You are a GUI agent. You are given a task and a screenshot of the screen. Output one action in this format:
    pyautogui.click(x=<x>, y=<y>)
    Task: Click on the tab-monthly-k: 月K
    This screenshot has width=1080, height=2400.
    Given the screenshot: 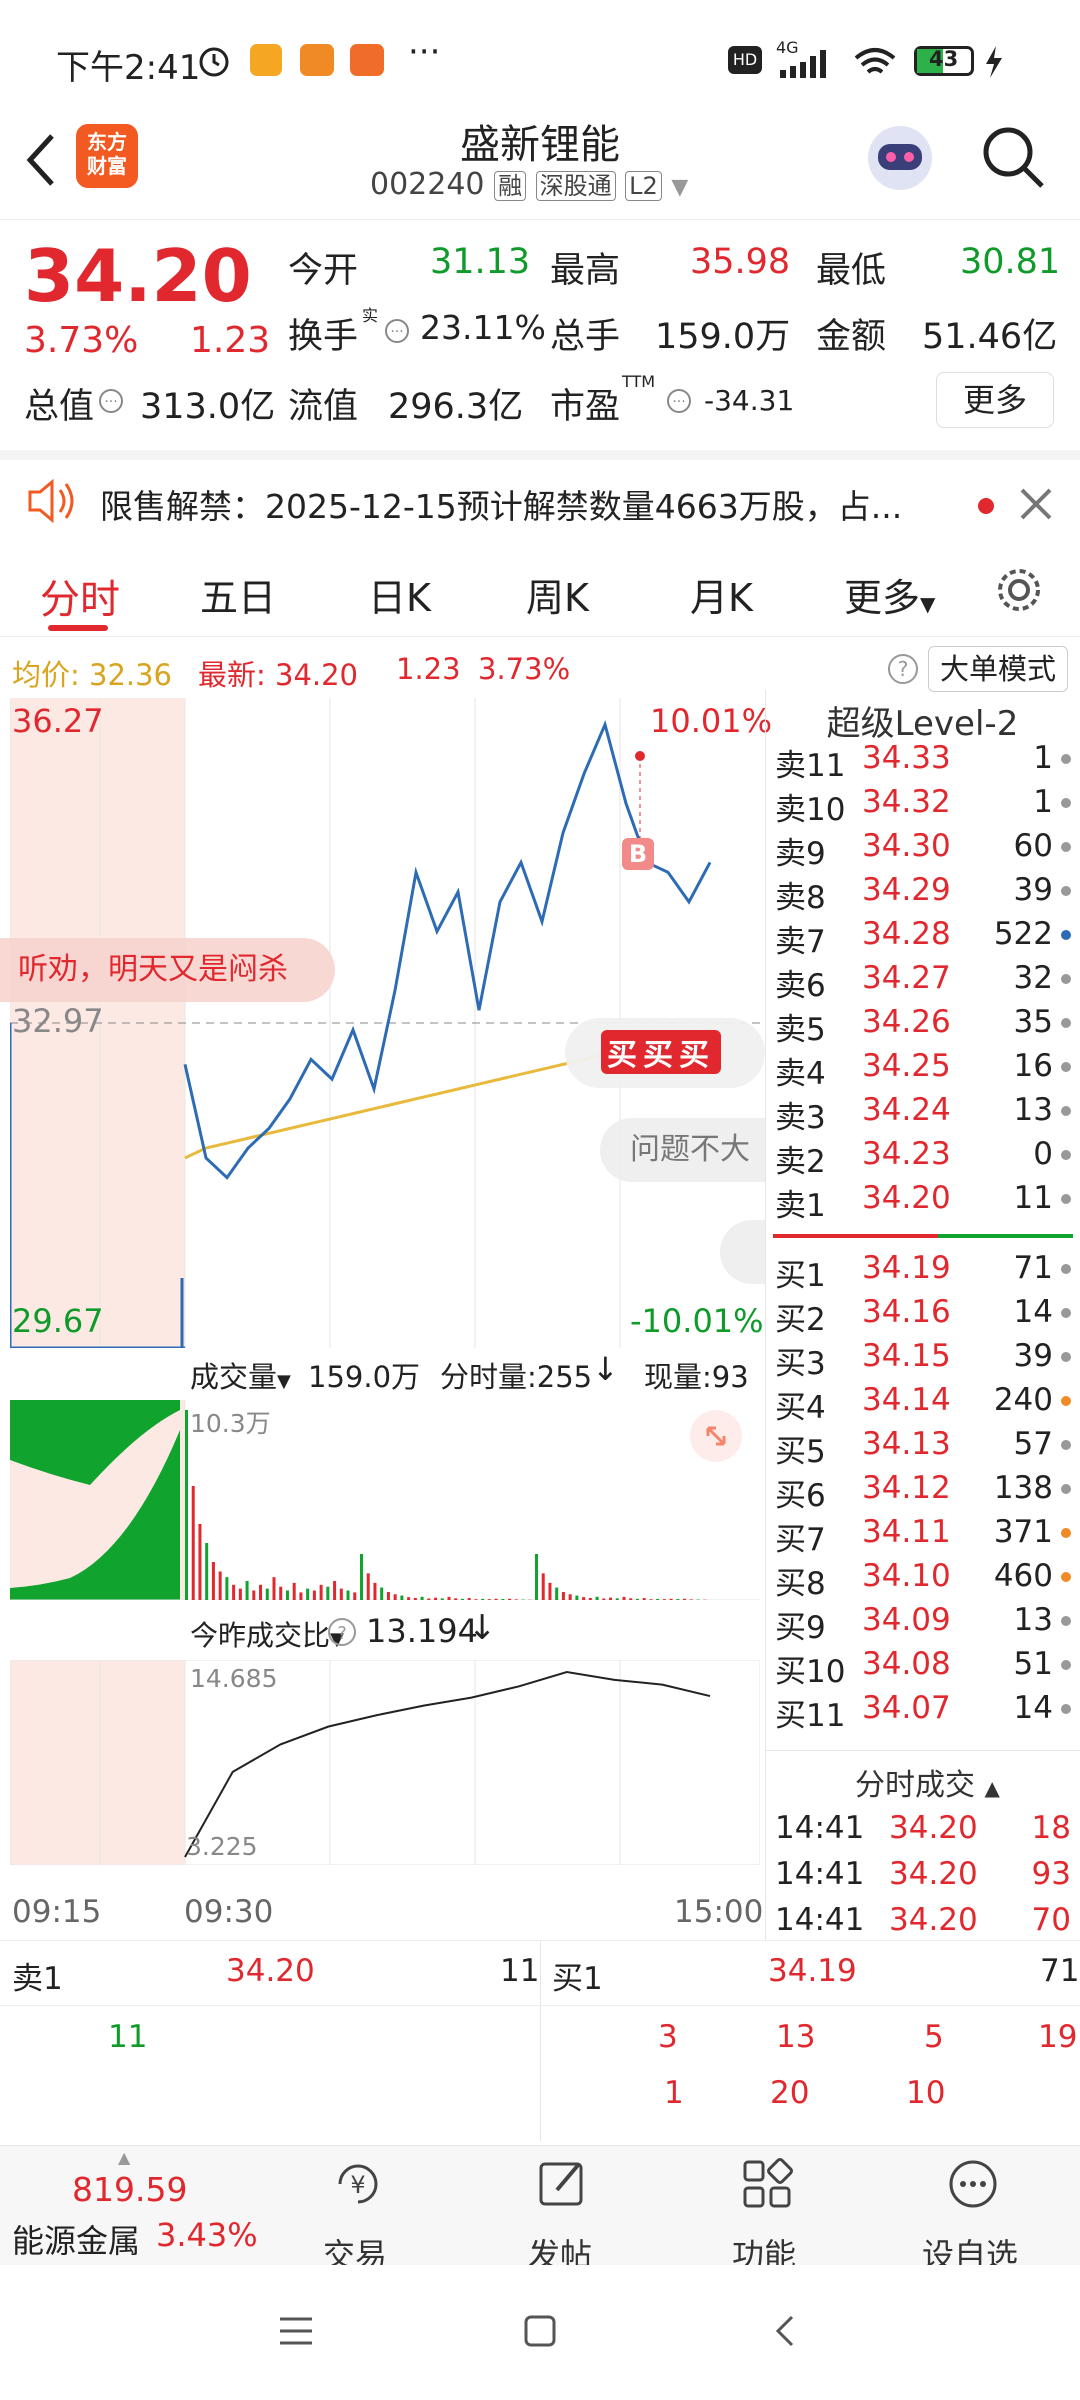 What is the action you would take?
    pyautogui.click(x=721, y=594)
    